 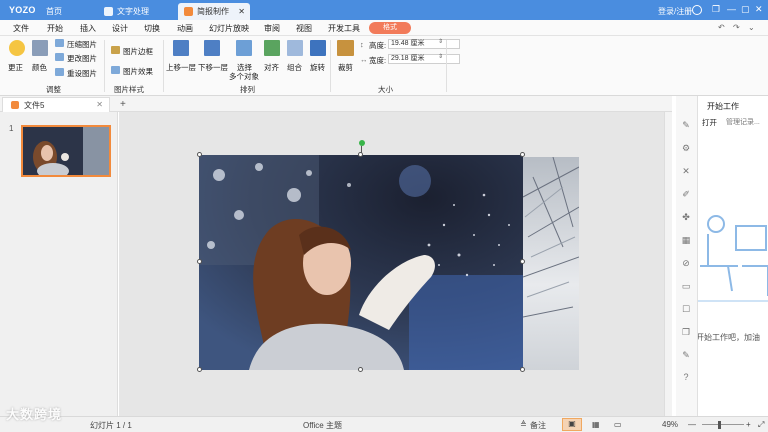 What do you see at coordinates (736, 27) in the screenshot?
I see `redo-icon: ↷` at bounding box center [736, 27].